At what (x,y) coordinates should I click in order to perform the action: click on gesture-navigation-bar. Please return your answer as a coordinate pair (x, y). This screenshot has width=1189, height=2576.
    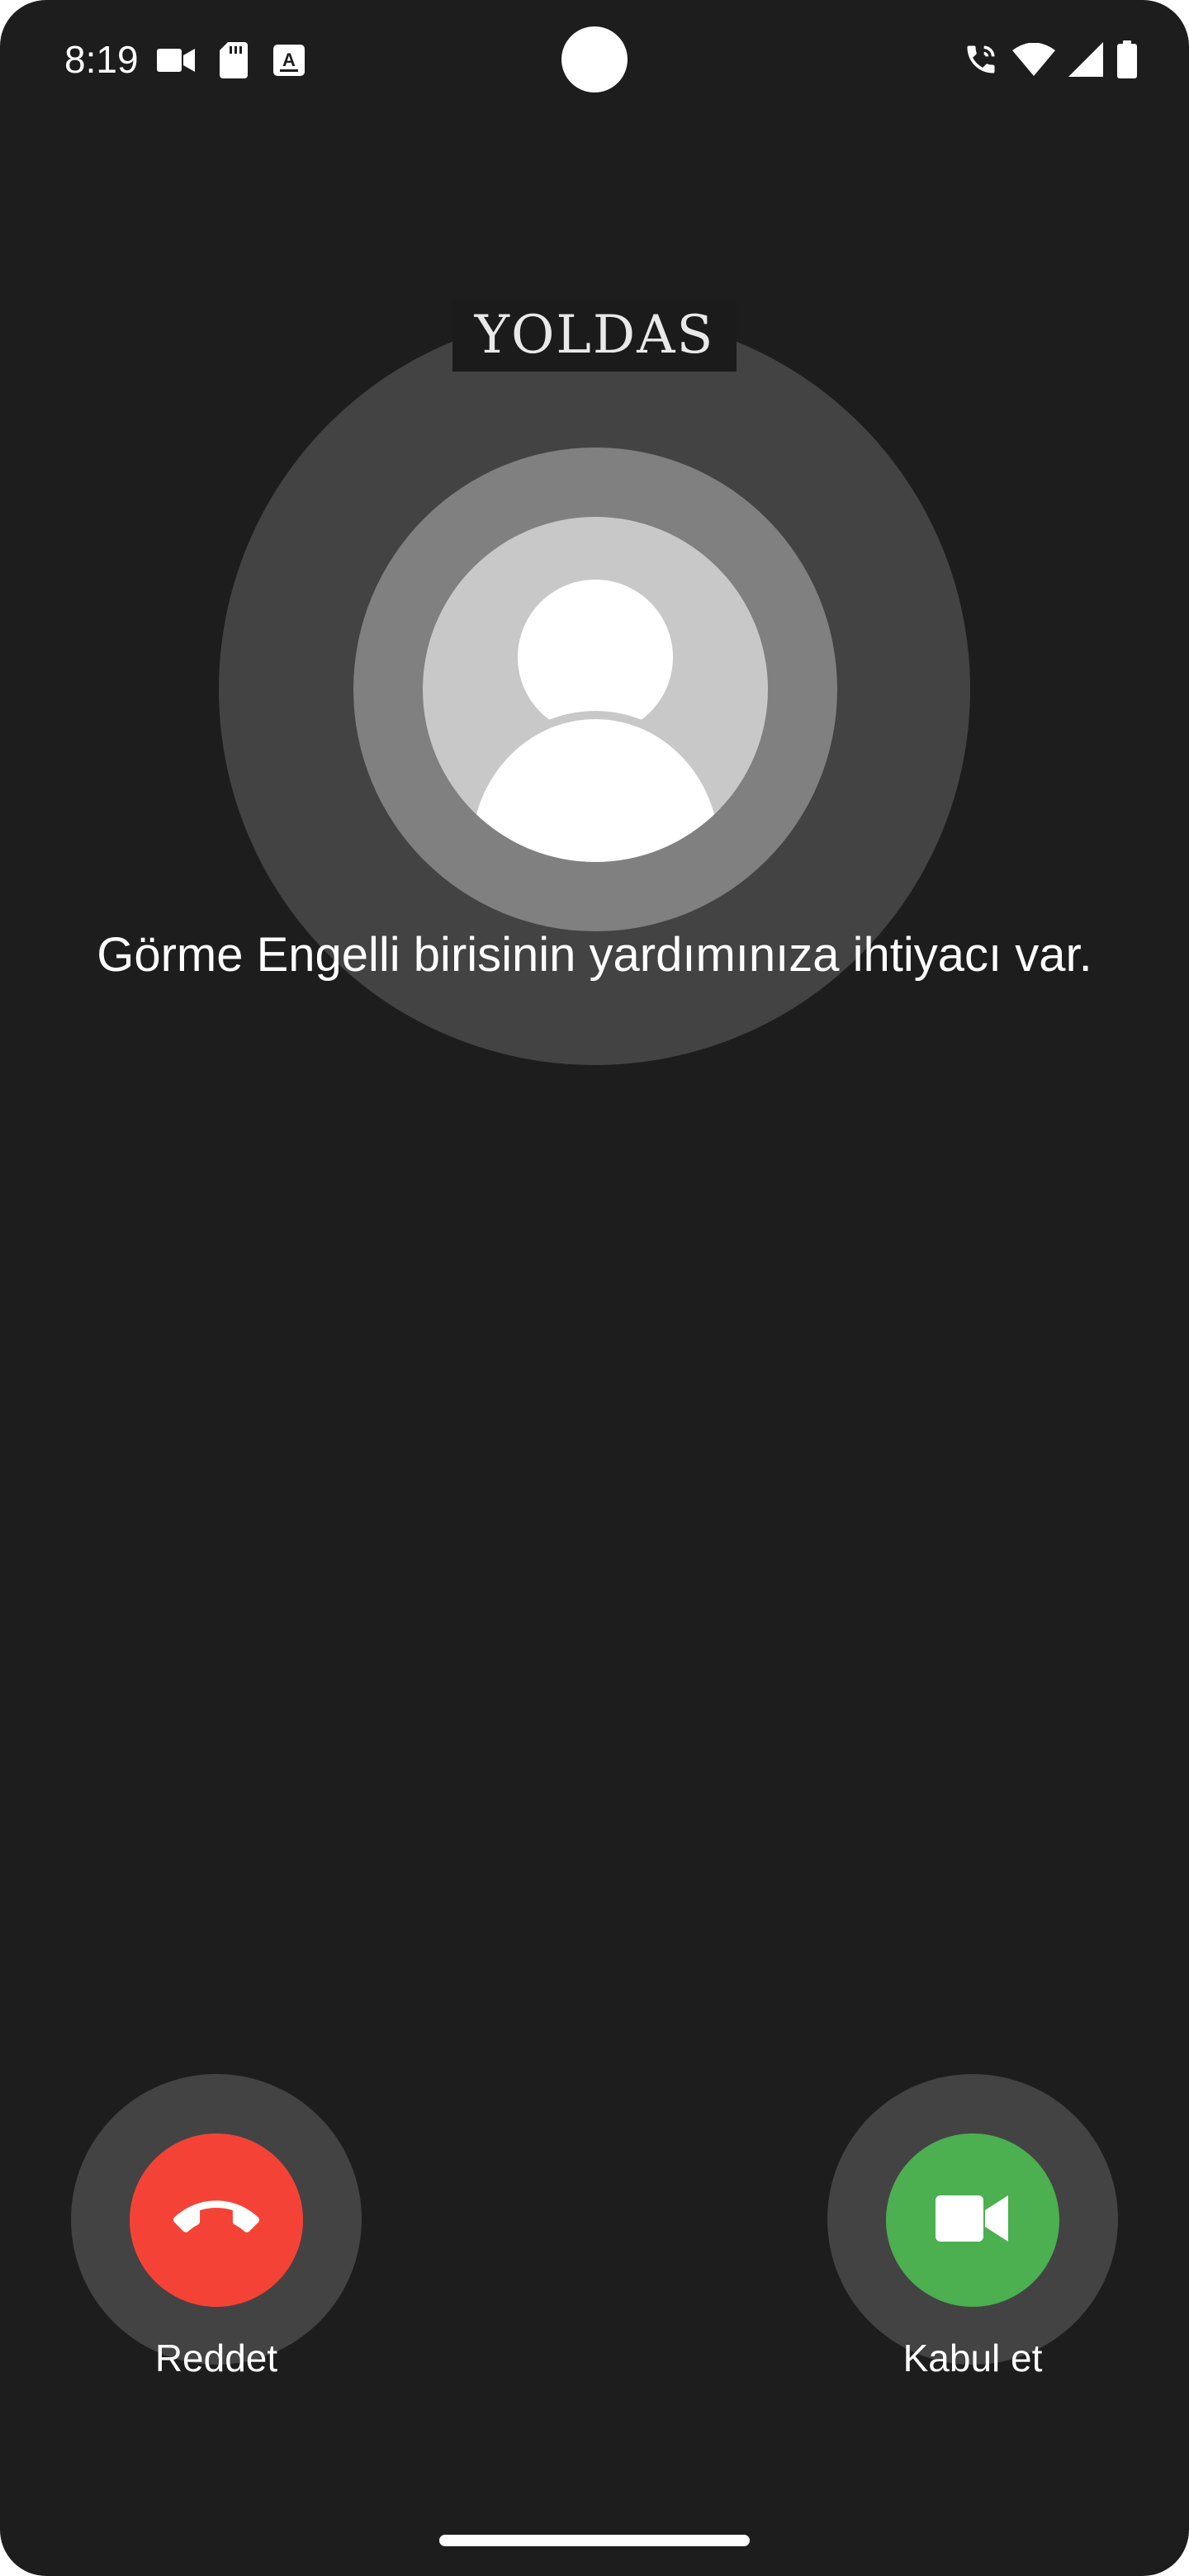
    Looking at the image, I should click on (594, 2540).